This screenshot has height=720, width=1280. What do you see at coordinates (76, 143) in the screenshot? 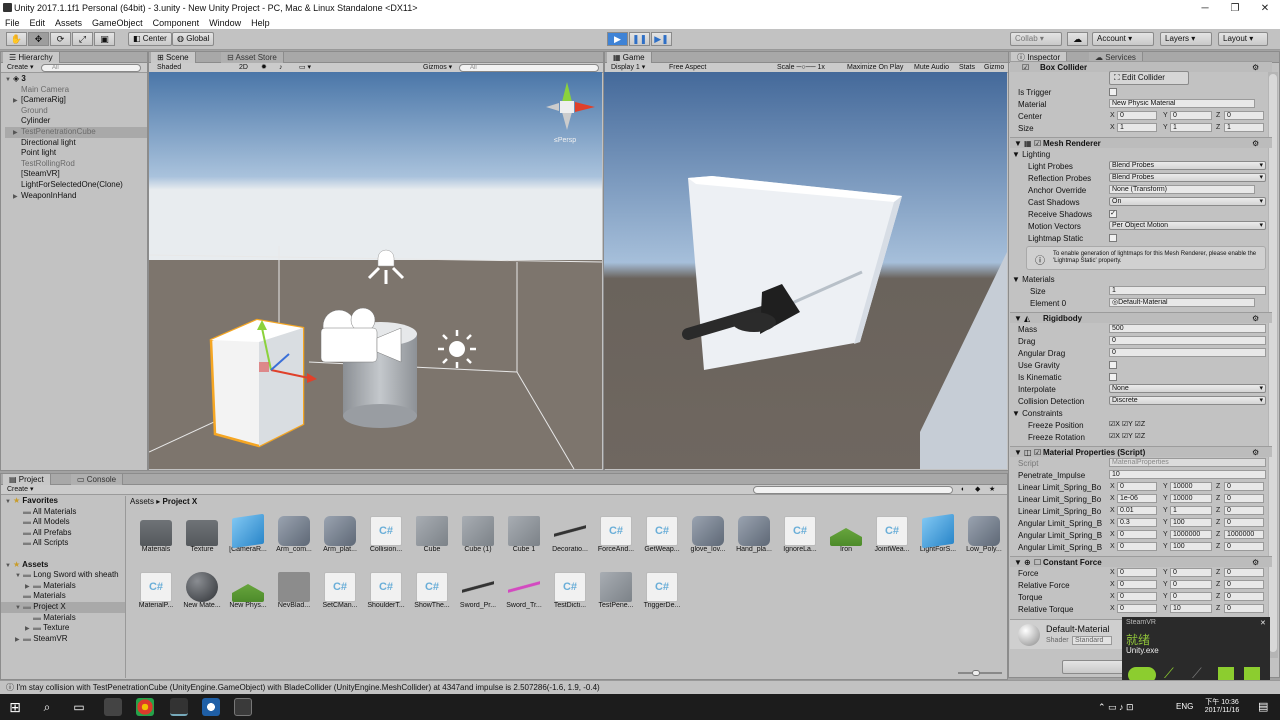
I see `hierarchy-item: Directional light` at bounding box center [76, 143].